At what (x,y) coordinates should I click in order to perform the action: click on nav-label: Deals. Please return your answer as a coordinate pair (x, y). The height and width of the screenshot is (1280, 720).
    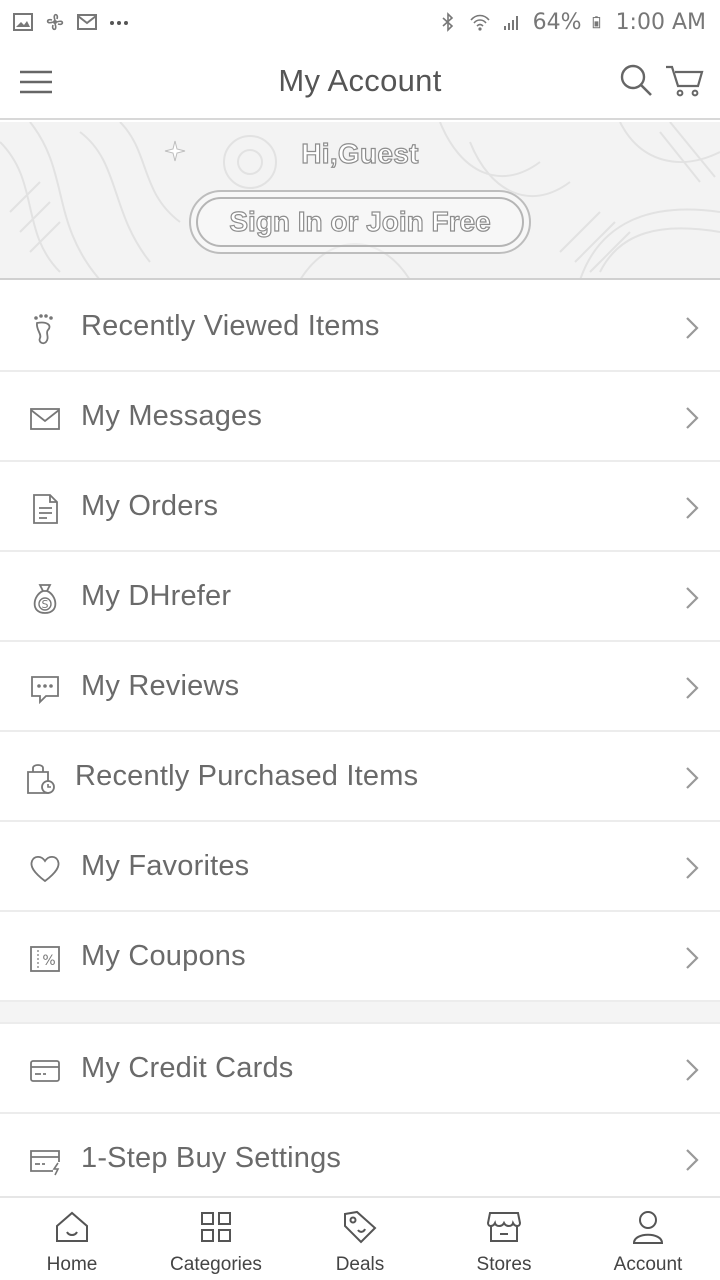
    Looking at the image, I should click on (360, 1264).